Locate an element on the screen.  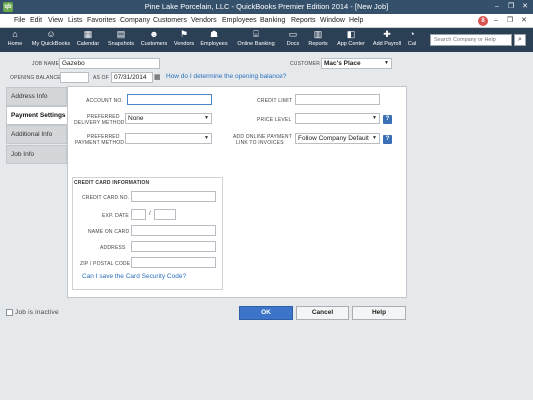
customer-dropdown: Mac's Place ▼ is located at coordinates (356, 63).